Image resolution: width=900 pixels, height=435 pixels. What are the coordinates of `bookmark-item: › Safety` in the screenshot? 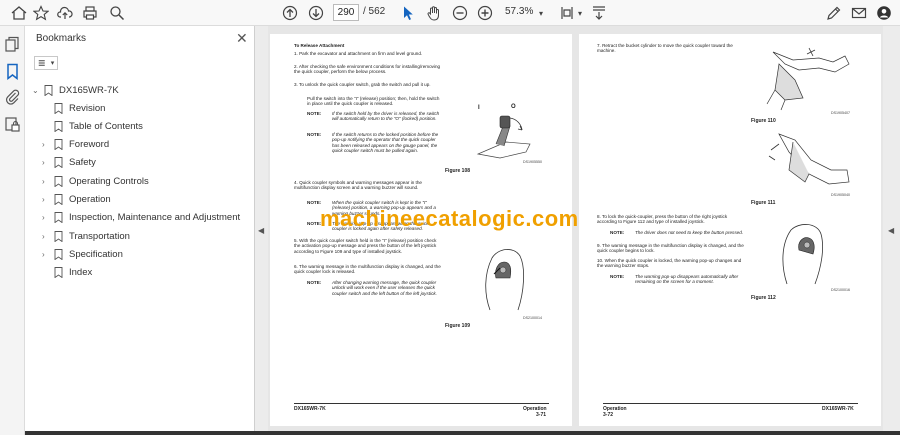 It's located at (69, 163).